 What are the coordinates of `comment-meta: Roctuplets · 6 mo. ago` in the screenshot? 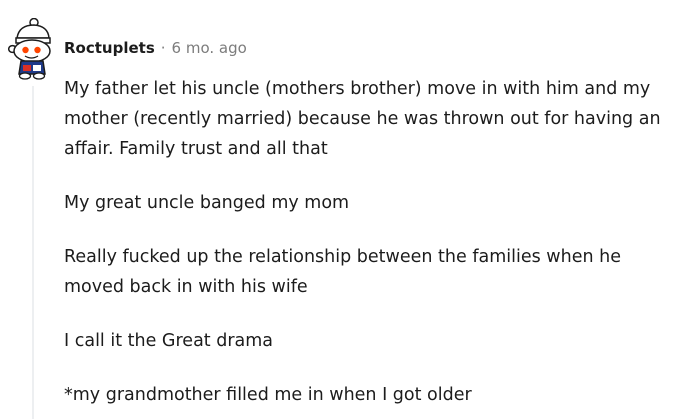 It's located at (155, 48).